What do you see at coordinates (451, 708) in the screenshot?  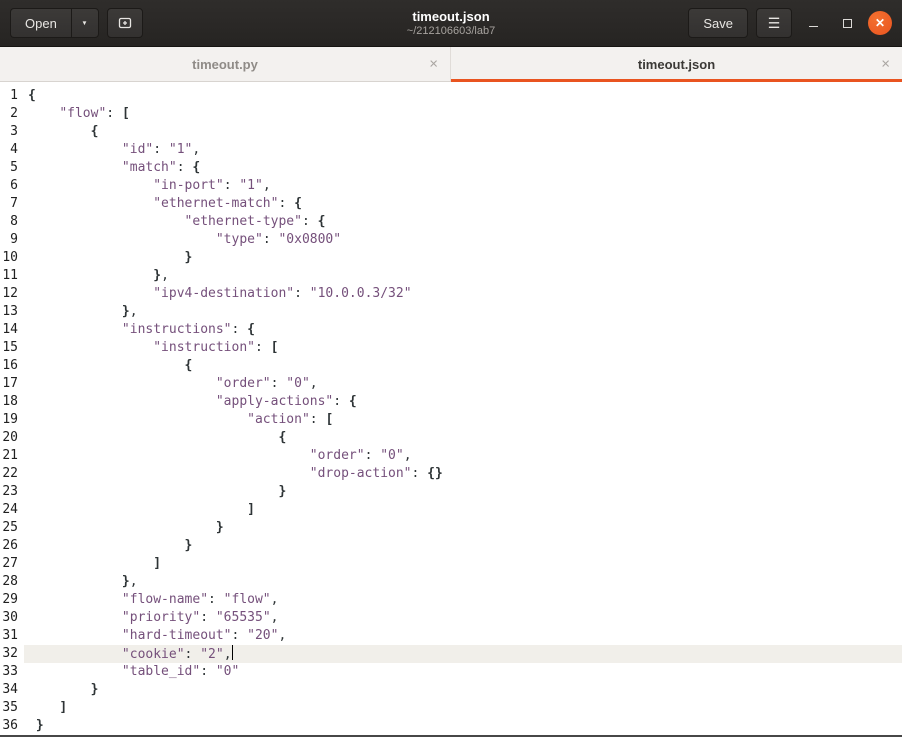 I see `code-line: 35 ]` at bounding box center [451, 708].